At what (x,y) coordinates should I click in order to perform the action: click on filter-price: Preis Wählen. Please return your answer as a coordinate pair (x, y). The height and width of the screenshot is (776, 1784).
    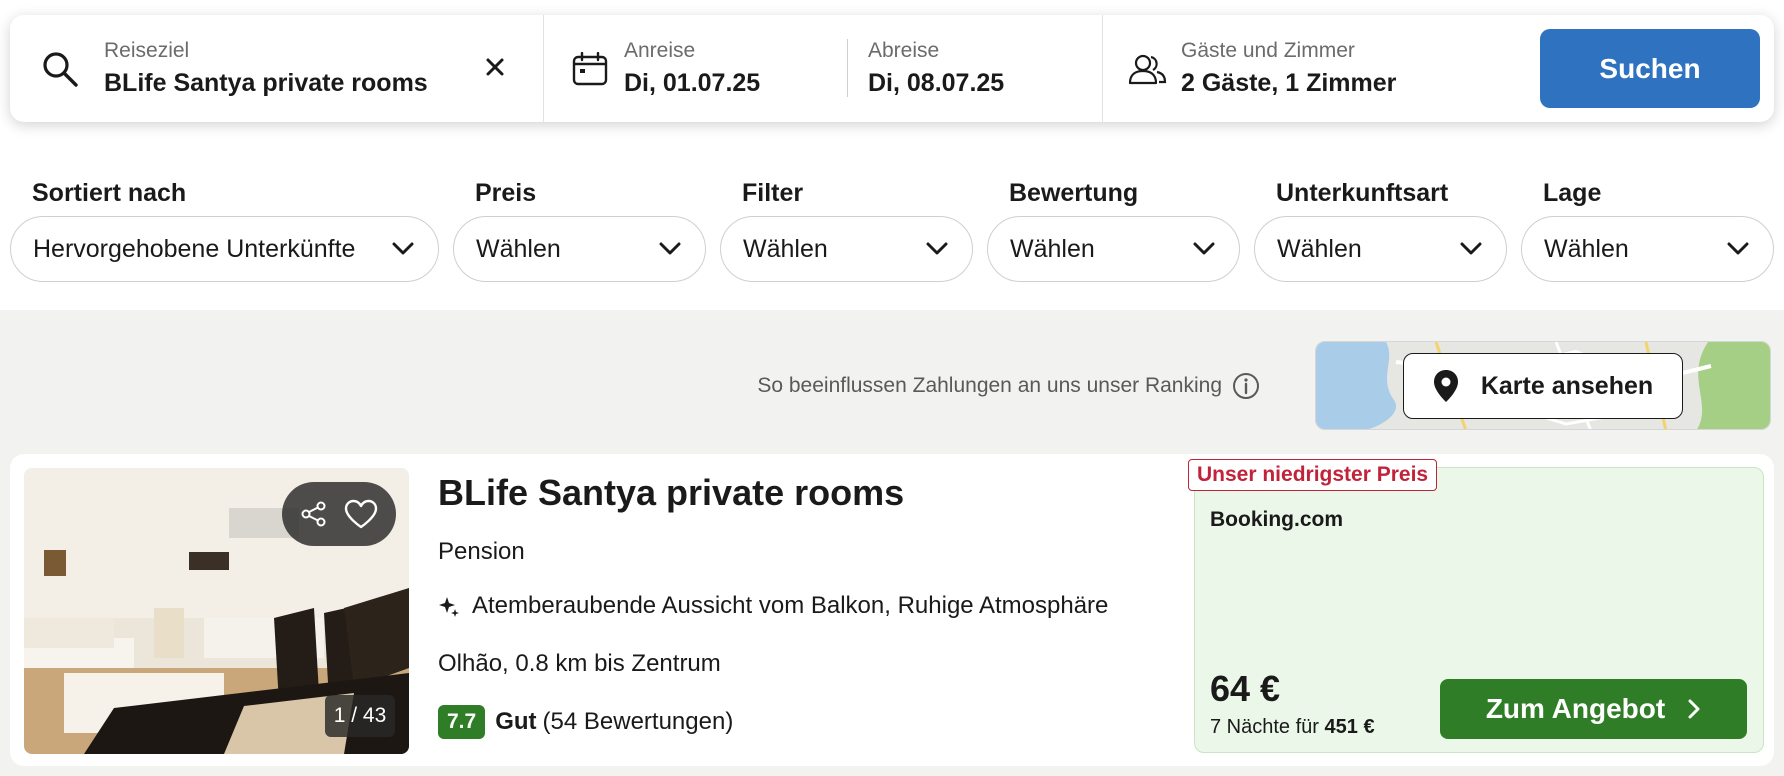
    Looking at the image, I should click on (579, 230).